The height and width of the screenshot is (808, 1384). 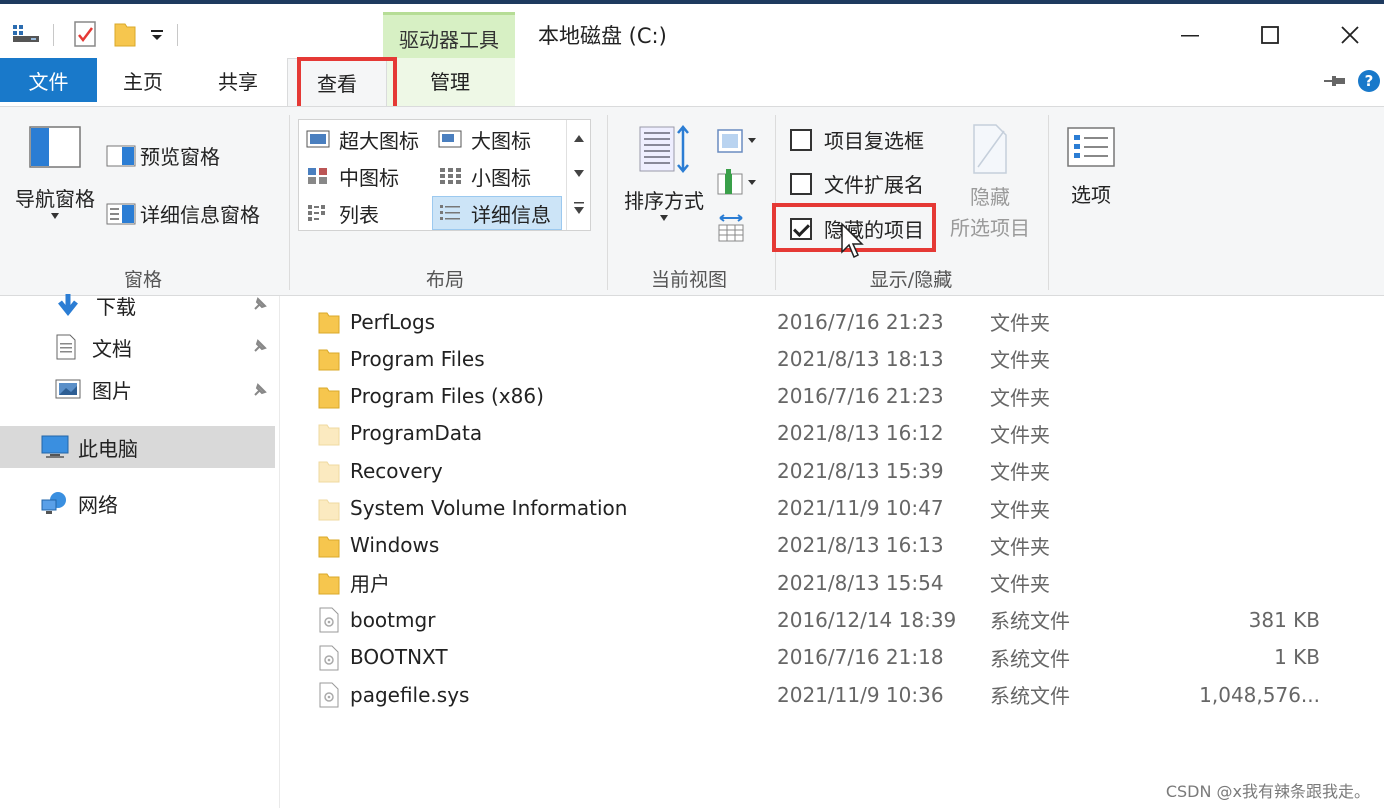 What do you see at coordinates (68, 305) in the screenshot?
I see `download-icon` at bounding box center [68, 305].